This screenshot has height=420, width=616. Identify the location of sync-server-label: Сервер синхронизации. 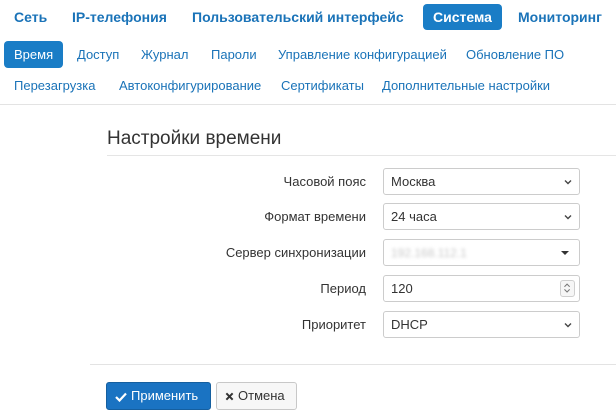
(295, 252).